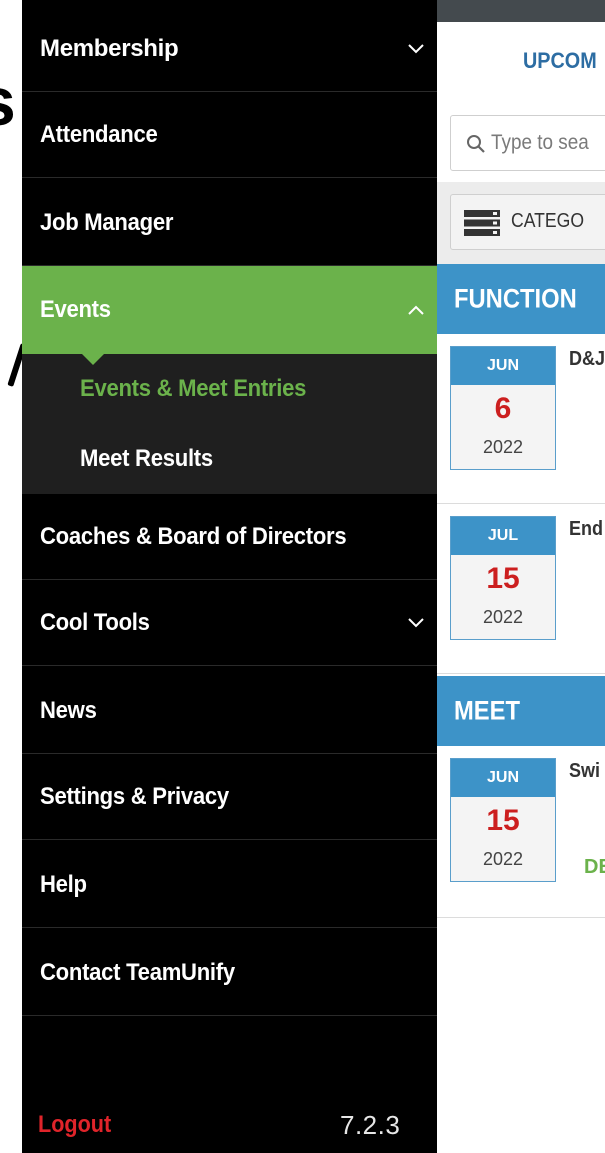  What do you see at coordinates (75, 309) in the screenshot?
I see `menu-item-label: Events` at bounding box center [75, 309].